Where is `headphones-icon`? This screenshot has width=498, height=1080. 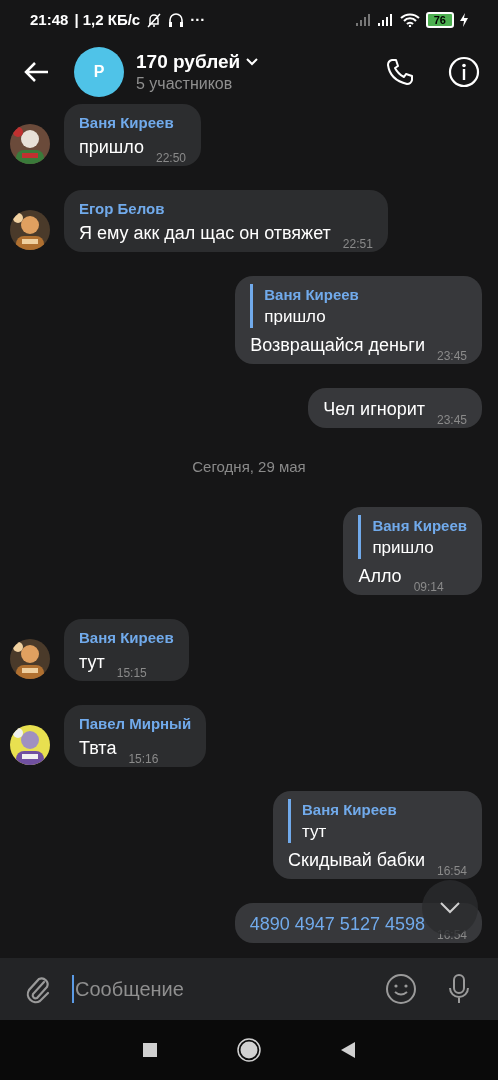
headphones-icon is located at coordinates (176, 20).